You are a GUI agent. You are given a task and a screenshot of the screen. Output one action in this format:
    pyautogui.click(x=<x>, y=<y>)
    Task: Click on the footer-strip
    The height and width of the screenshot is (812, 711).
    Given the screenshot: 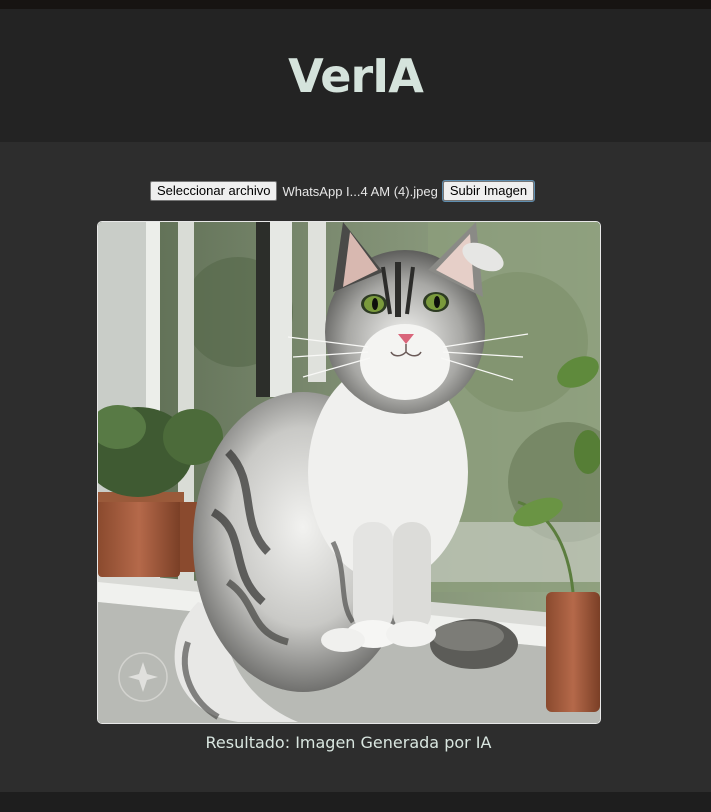 What is the action you would take?
    pyautogui.click(x=355, y=802)
    